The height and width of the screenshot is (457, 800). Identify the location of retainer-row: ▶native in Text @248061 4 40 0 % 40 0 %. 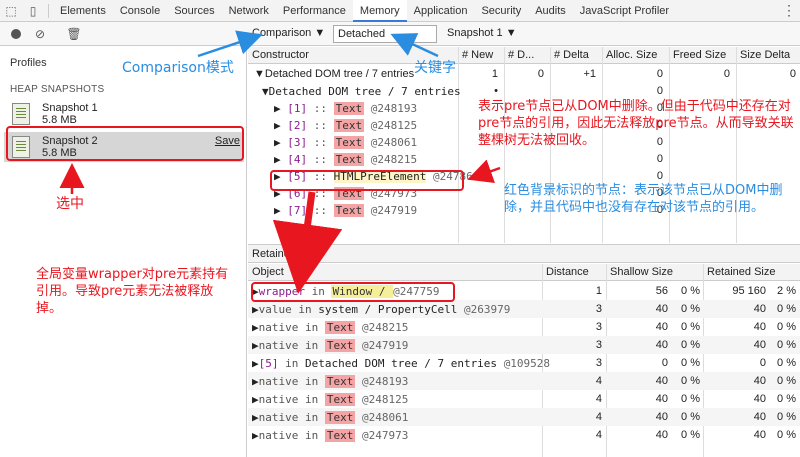
(524, 417).